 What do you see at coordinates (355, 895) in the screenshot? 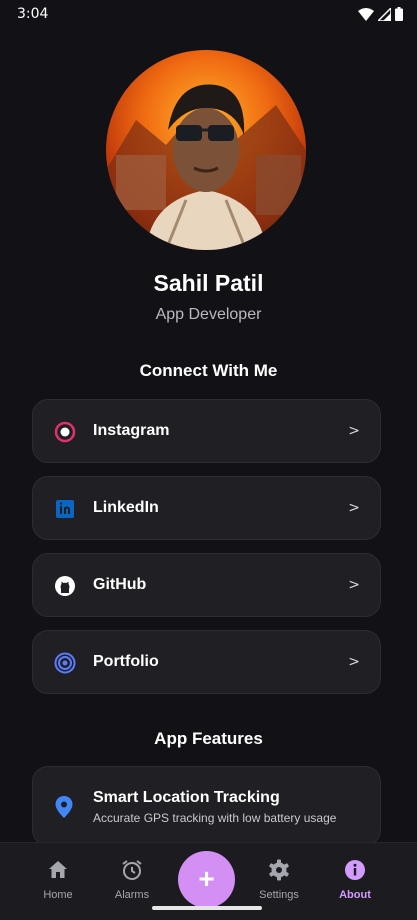
I see `nav-about-label: About` at bounding box center [355, 895].